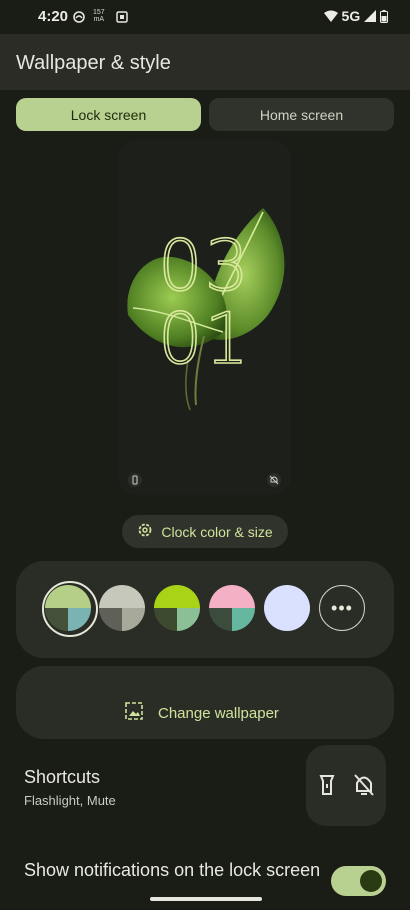 The image size is (410, 910). I want to click on current-readout: 157 mA, so click(99, 16).